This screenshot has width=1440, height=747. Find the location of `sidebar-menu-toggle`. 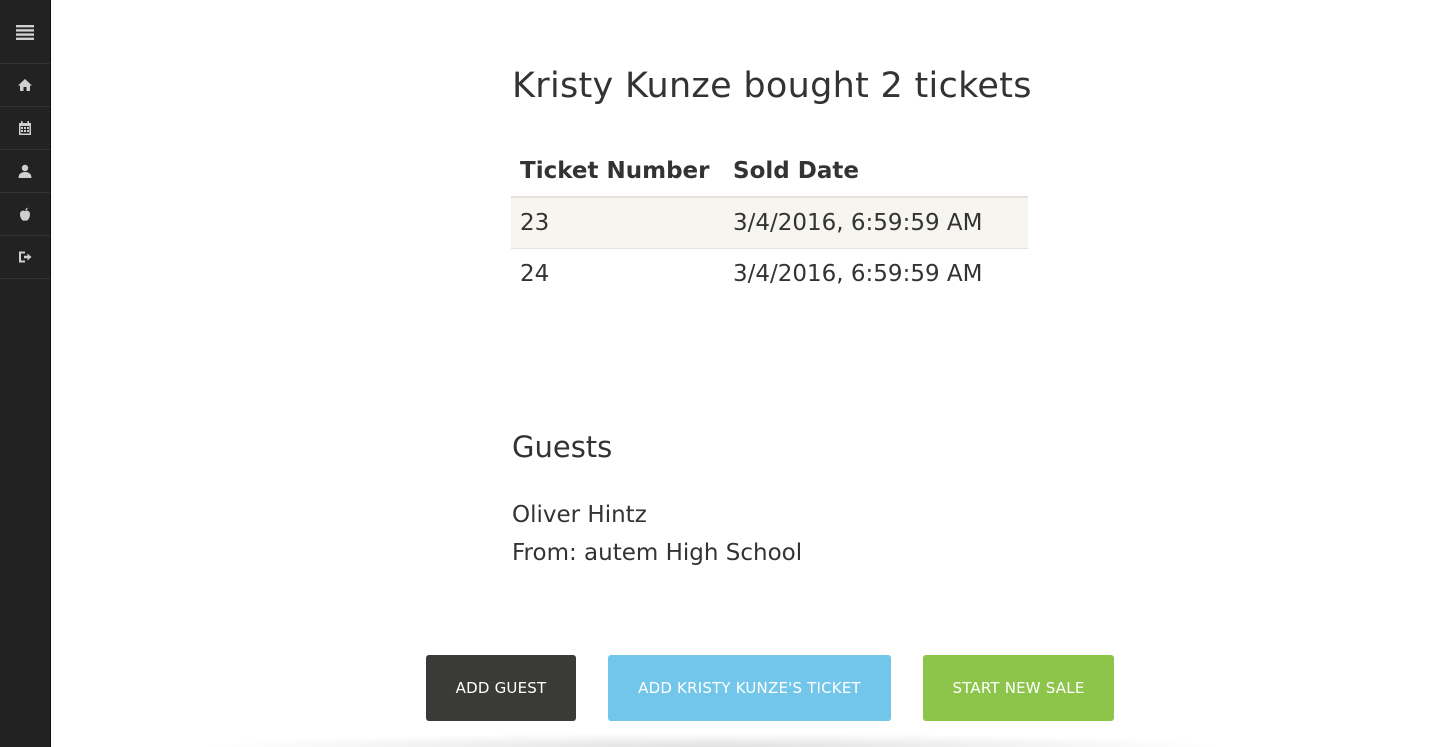

sidebar-menu-toggle is located at coordinates (25, 32).